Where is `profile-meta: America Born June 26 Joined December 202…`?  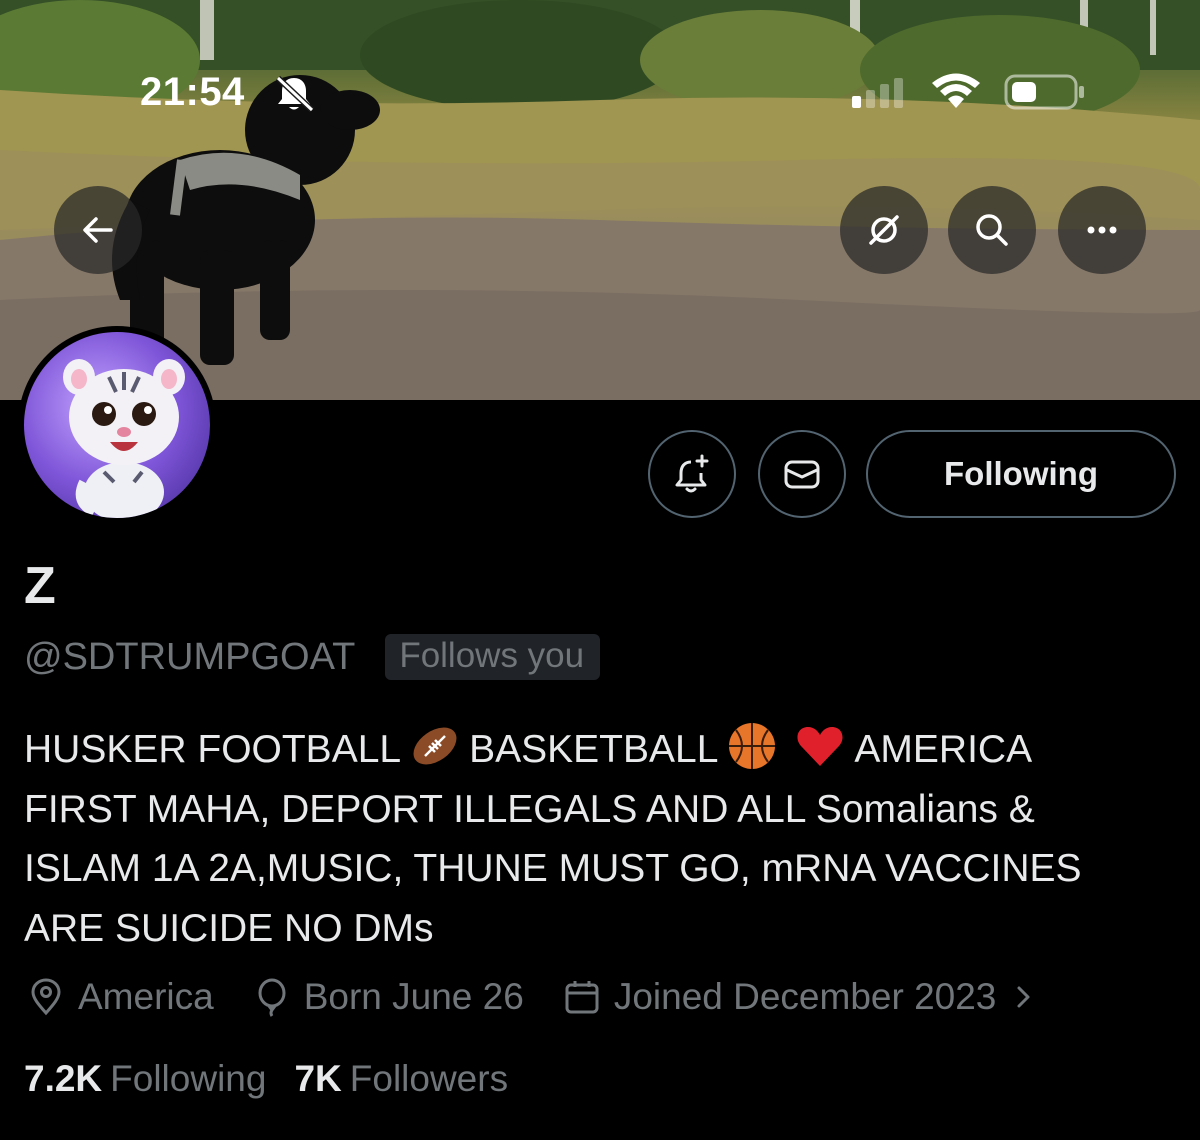 profile-meta: America Born June 26 Joined December 202… is located at coordinates (550, 997).